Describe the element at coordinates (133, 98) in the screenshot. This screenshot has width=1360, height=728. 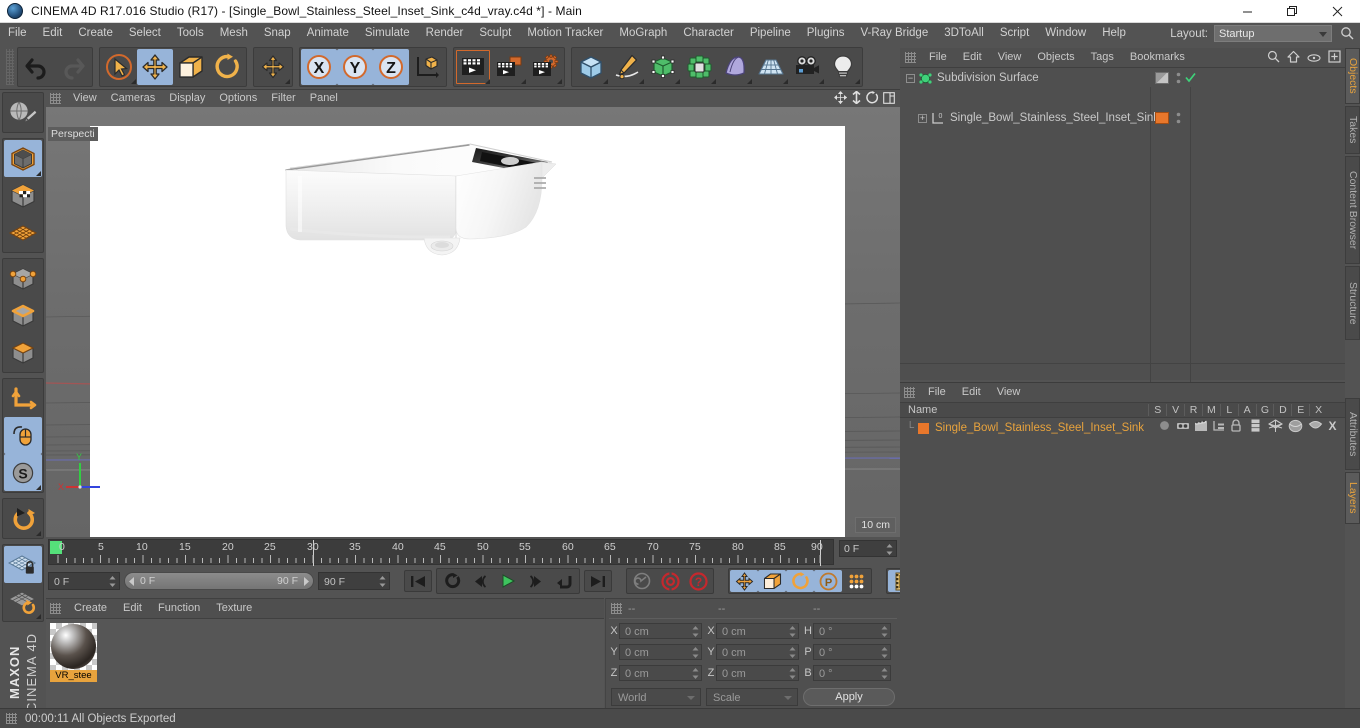
I see `viewport-menu-cameras: Cameras` at that location.